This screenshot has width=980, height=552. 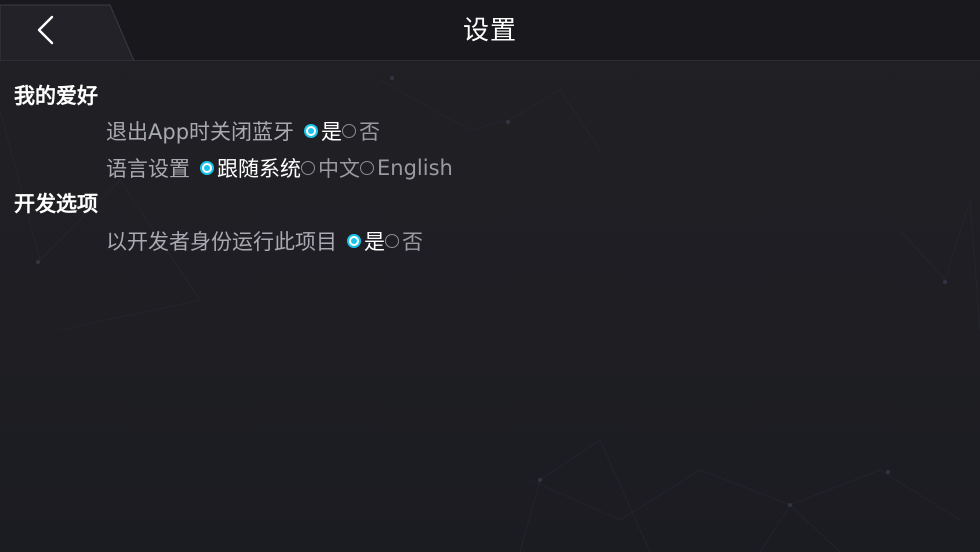 I want to click on setting-label: 以开发者身份运行此项目, so click(x=221, y=242).